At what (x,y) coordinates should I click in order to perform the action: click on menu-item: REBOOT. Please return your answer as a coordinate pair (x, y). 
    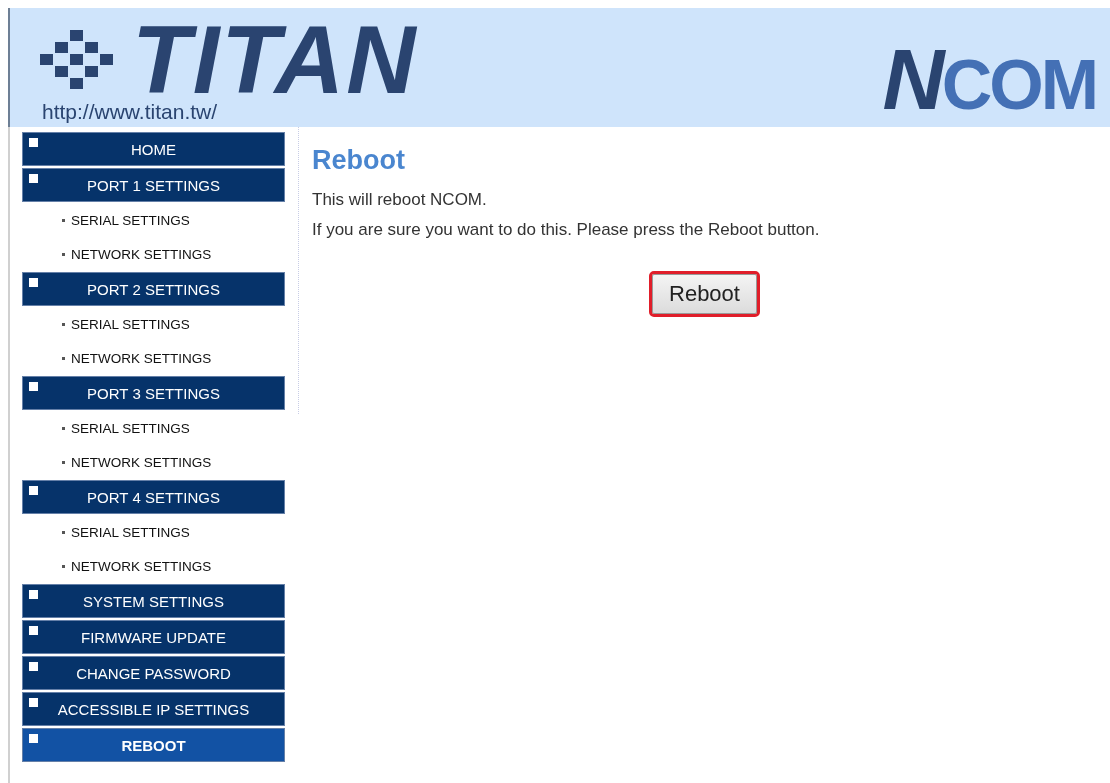
    Looking at the image, I should click on (153, 745).